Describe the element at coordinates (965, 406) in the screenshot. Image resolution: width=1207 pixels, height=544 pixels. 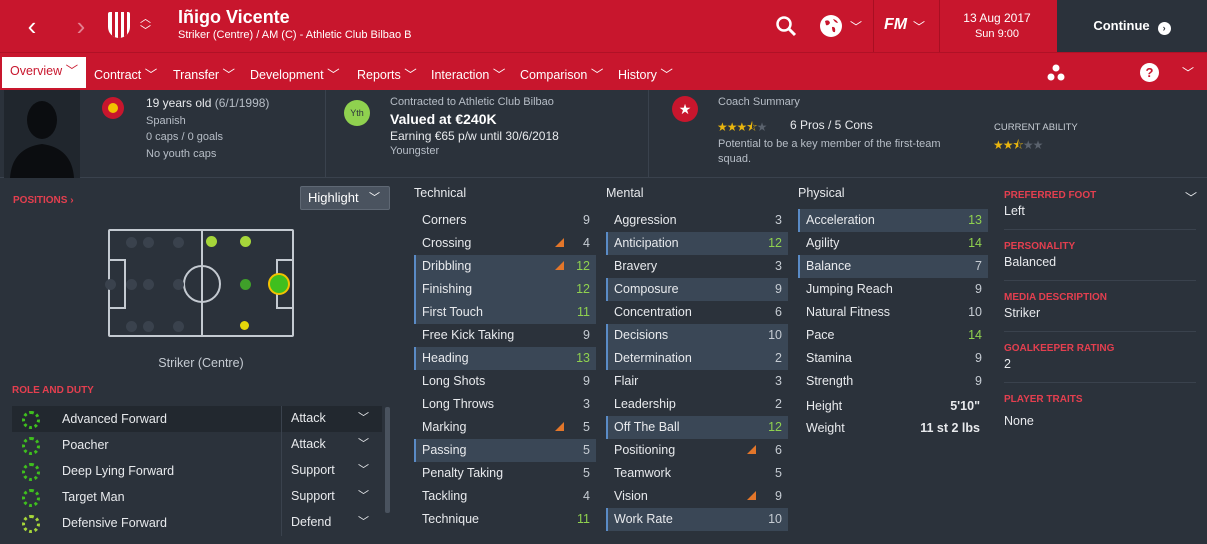
I see `height-value: 5'10"` at that location.